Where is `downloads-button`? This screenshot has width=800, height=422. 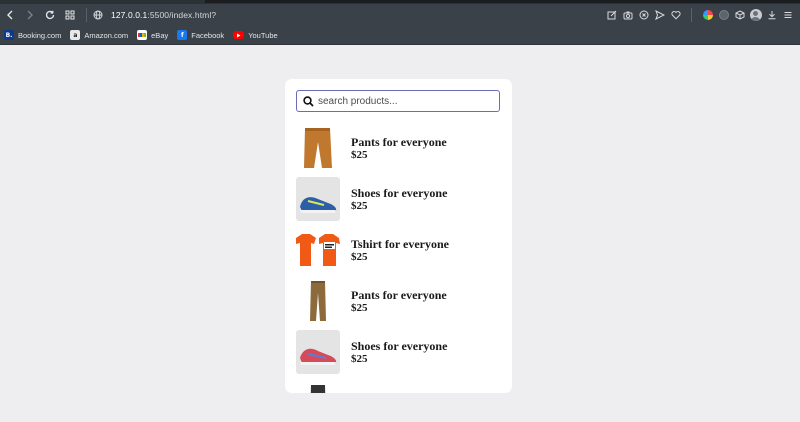 downloads-button is located at coordinates (771, 15).